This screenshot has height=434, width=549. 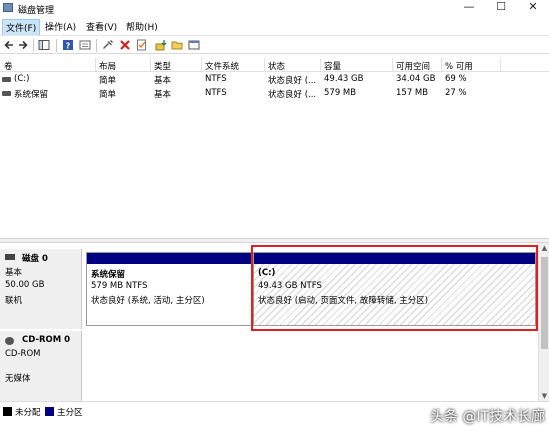 I want to click on column-header-type: 类型, so click(x=162, y=66).